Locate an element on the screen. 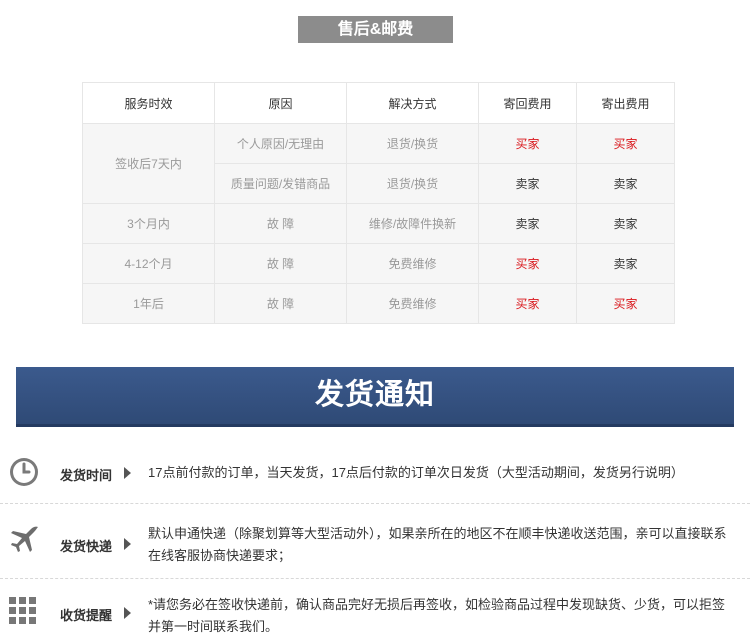  after-sales-title: 售后&邮费 is located at coordinates (375, 29).